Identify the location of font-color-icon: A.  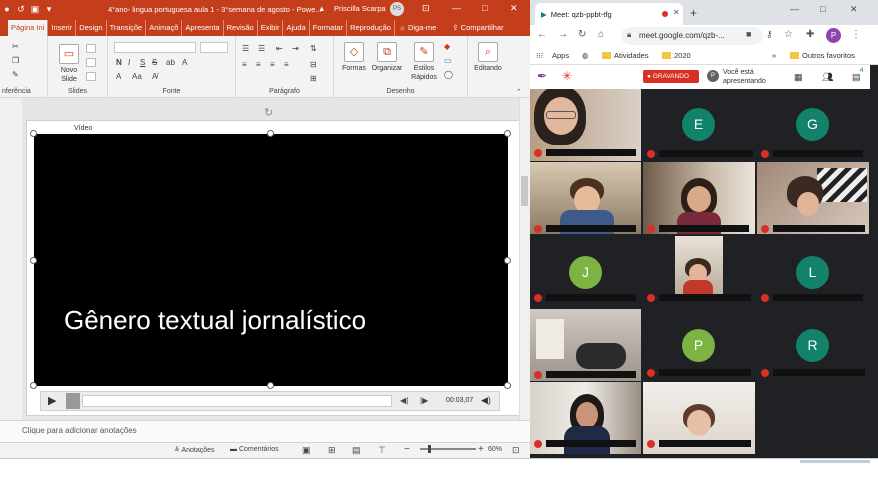
(118, 76).